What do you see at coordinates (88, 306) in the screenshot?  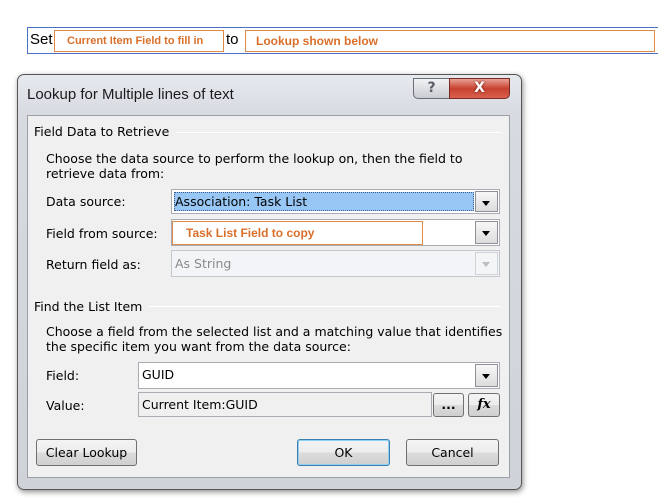 I see `find-list-item-heading: Find the List Item` at bounding box center [88, 306].